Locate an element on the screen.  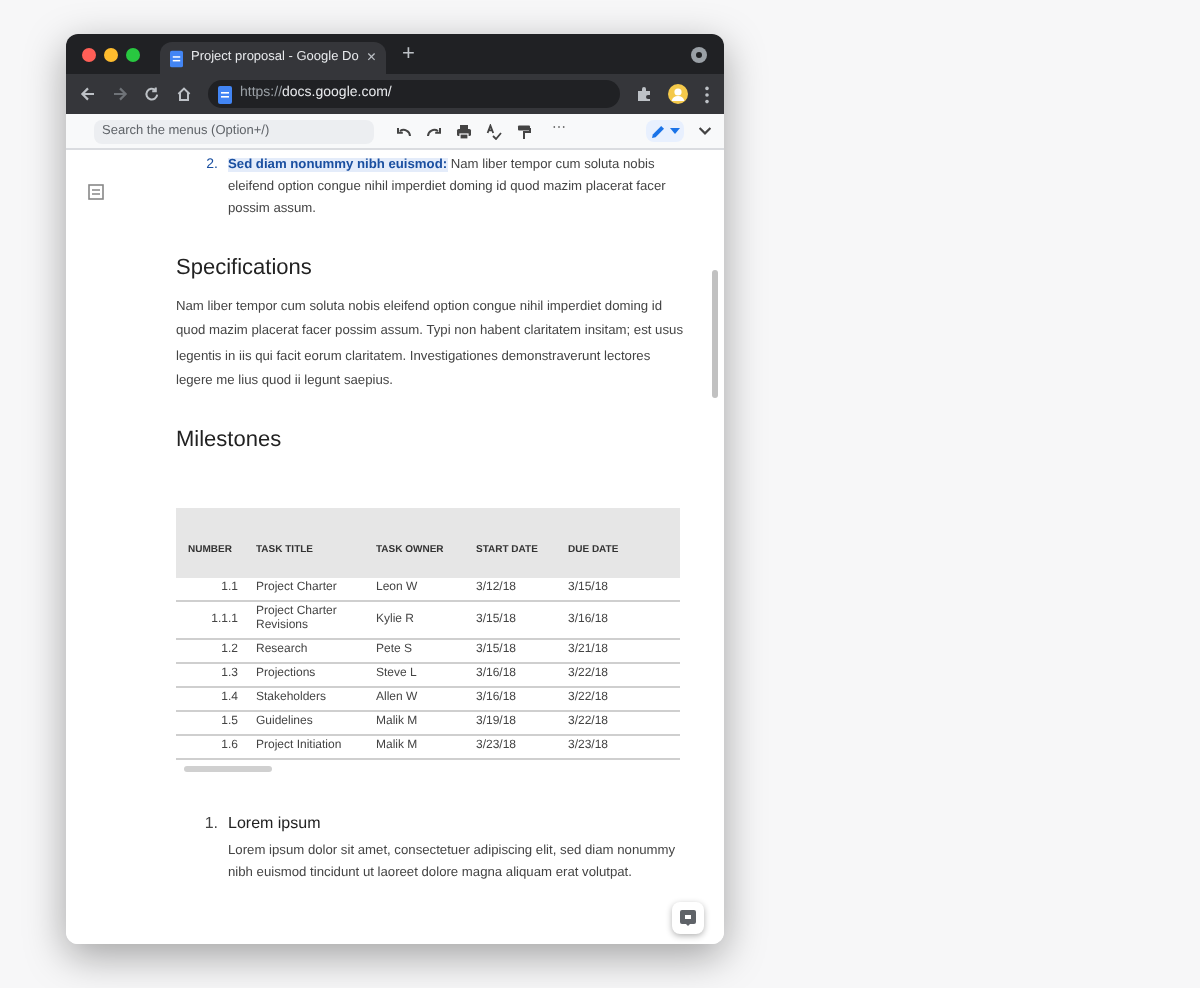
undo-icon is located at coordinates (404, 131).